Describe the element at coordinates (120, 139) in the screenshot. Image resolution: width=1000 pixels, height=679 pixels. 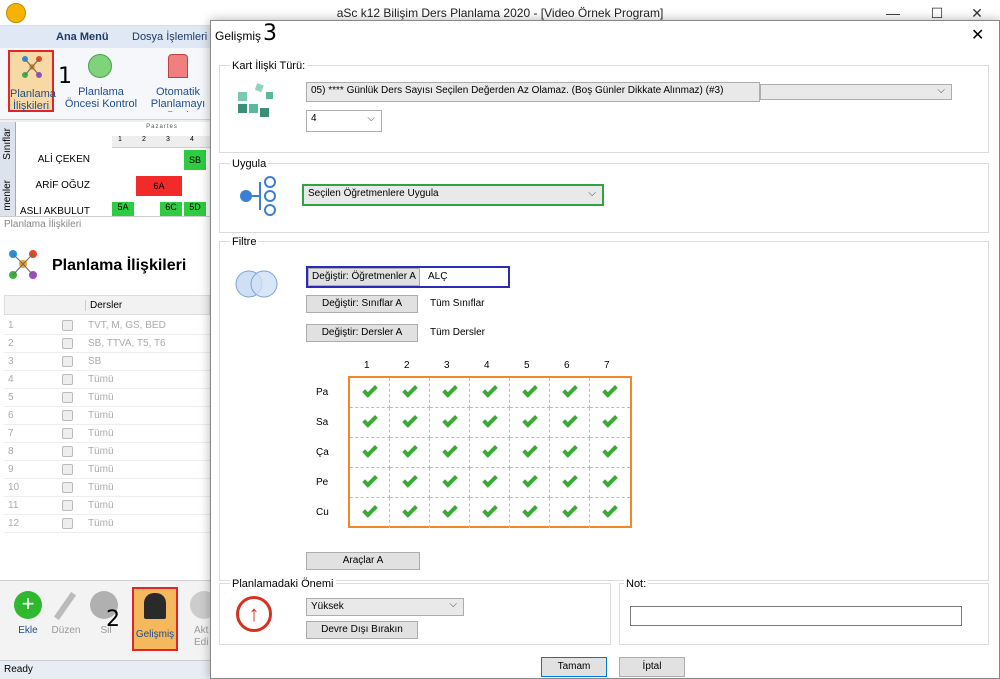
I see `period-number: 1` at that location.